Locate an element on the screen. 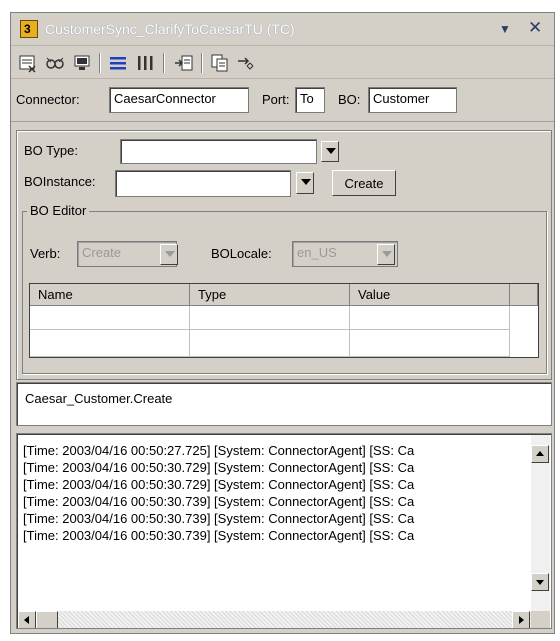 The image size is (560, 641). bo-instance-dropdown-icon is located at coordinates (305, 183).